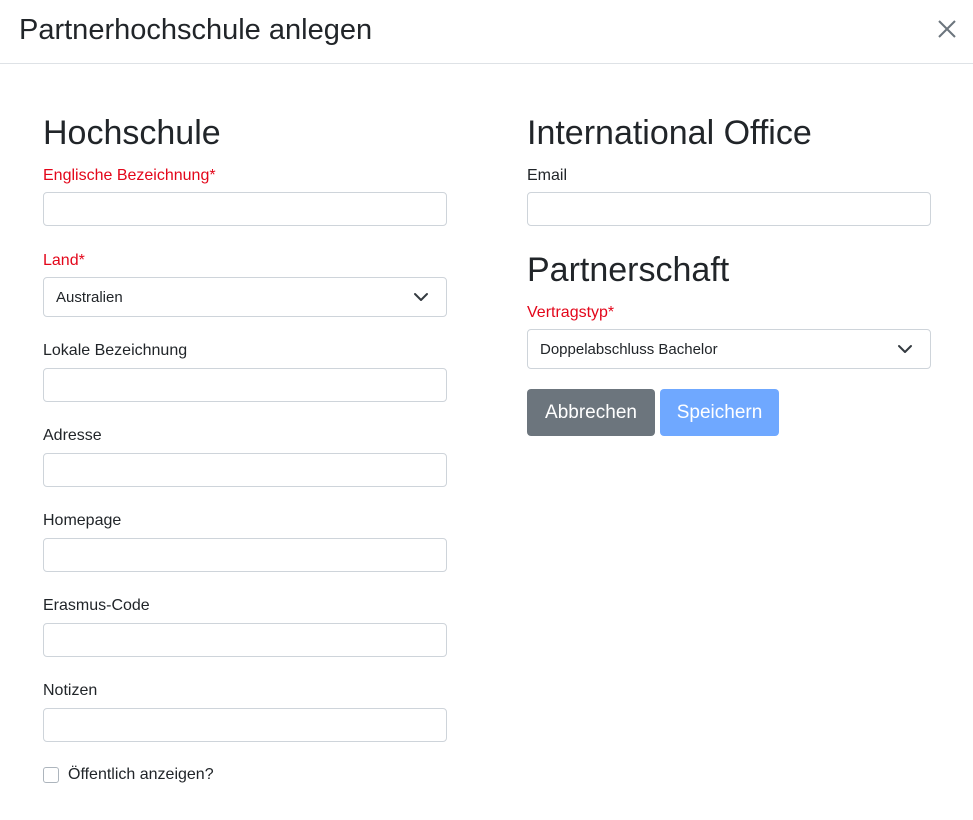 The width and height of the screenshot is (973, 820). Describe the element at coordinates (72, 435) in the screenshot. I see `adresse-label: Adresse` at that location.